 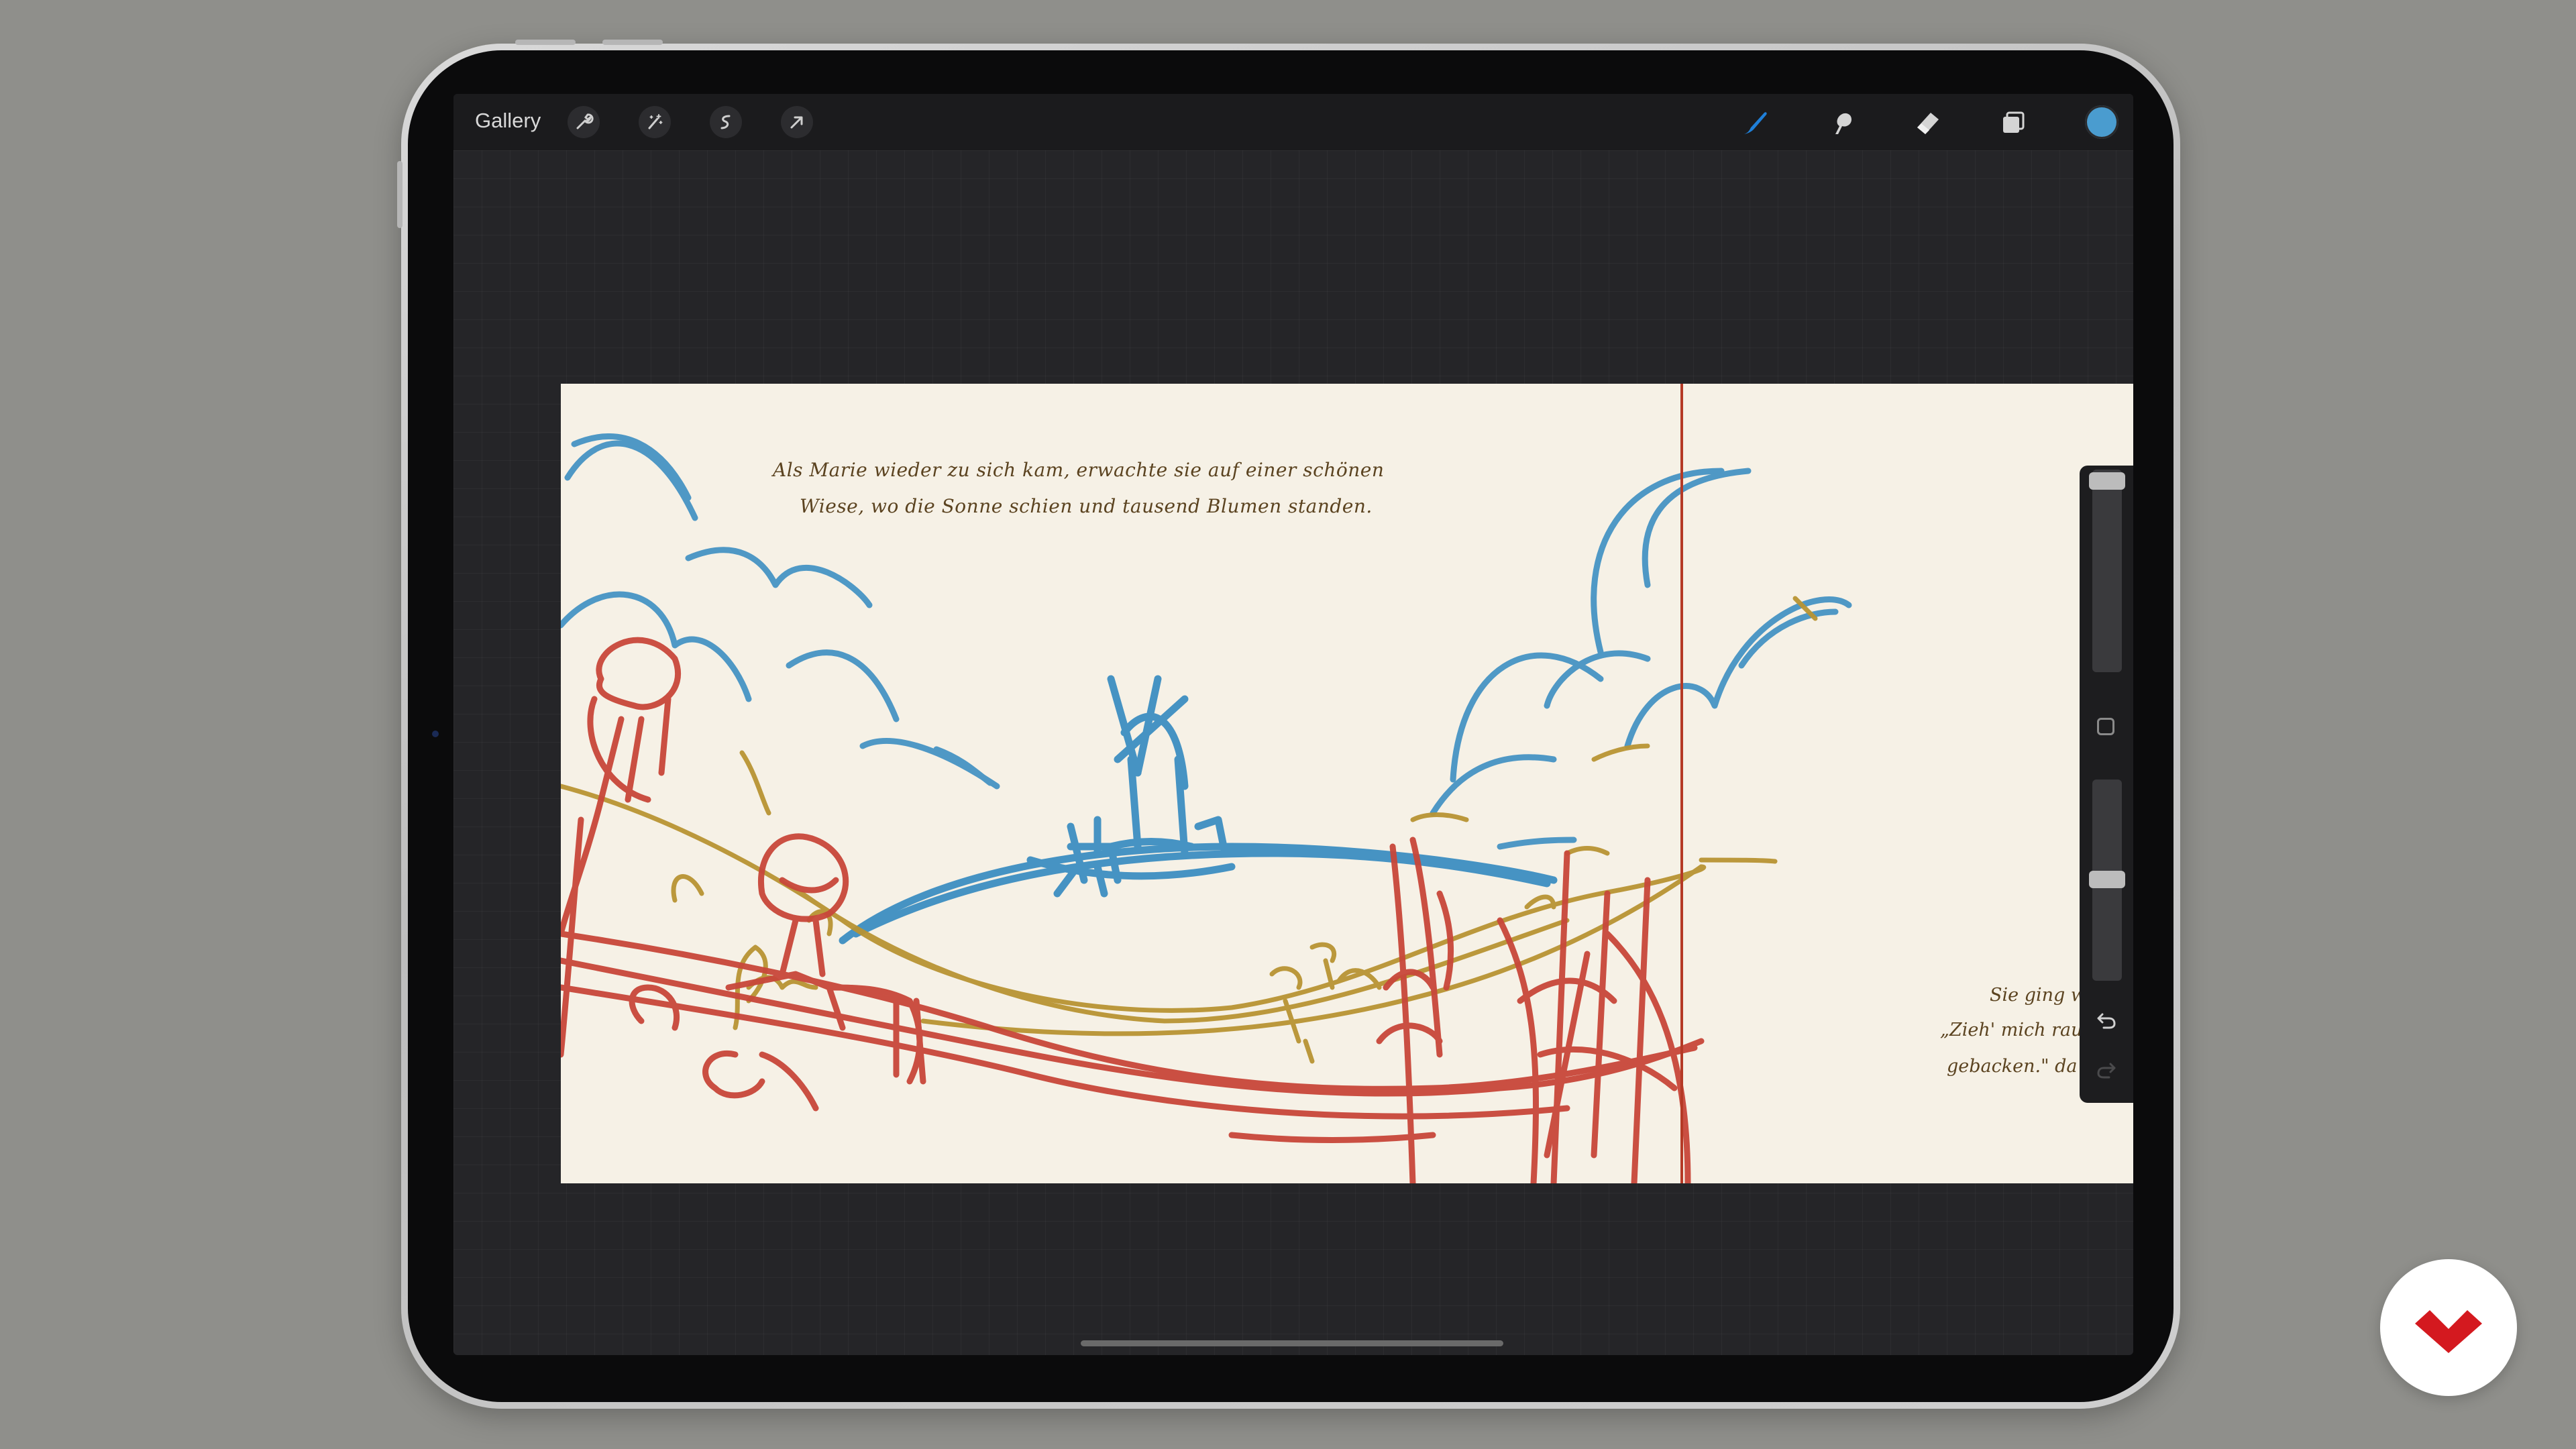 What do you see at coordinates (797, 122) in the screenshot?
I see `transform-arrow-icon` at bounding box center [797, 122].